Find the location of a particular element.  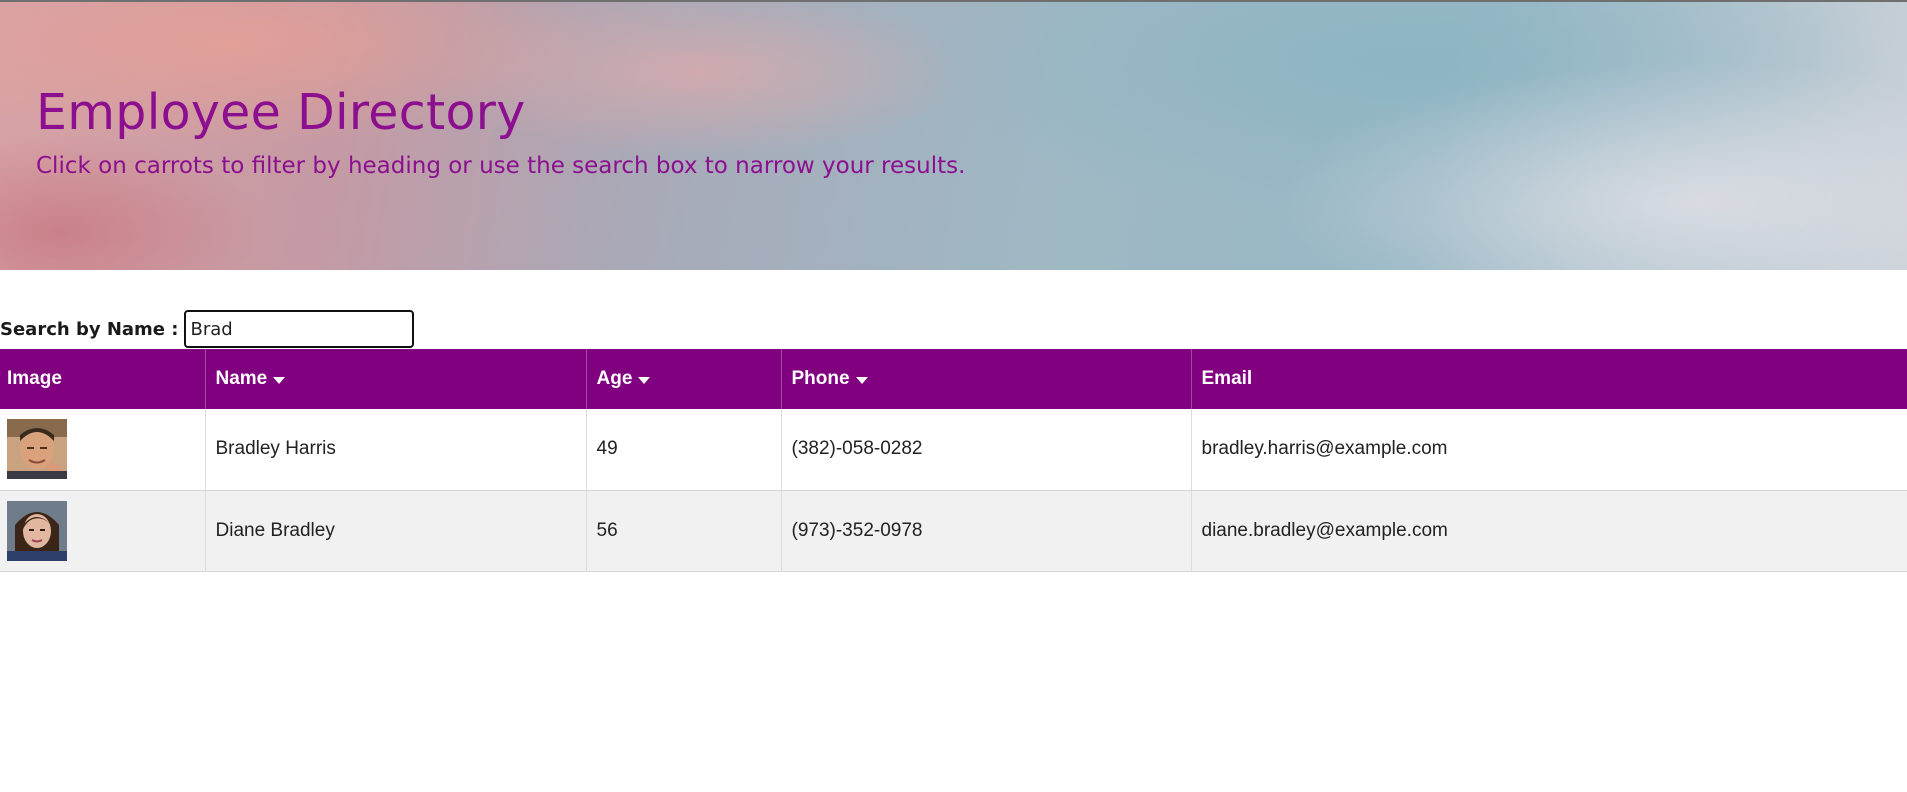

search-label: Search by Name : is located at coordinates (89, 329).